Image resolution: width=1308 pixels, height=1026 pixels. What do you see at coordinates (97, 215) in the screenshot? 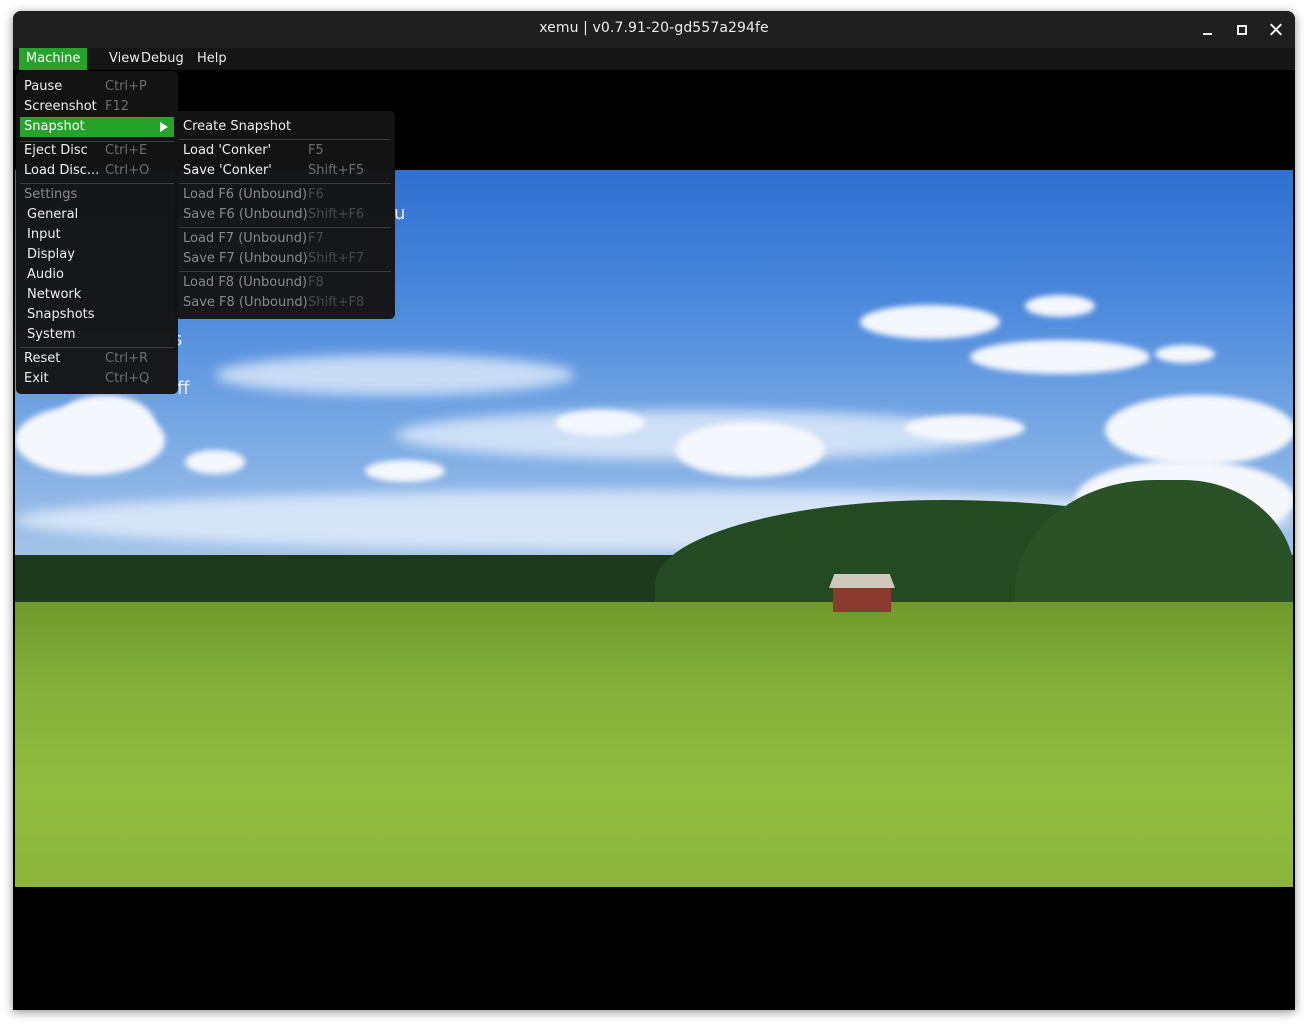
I see `menu-item-settings-general: General` at bounding box center [97, 215].